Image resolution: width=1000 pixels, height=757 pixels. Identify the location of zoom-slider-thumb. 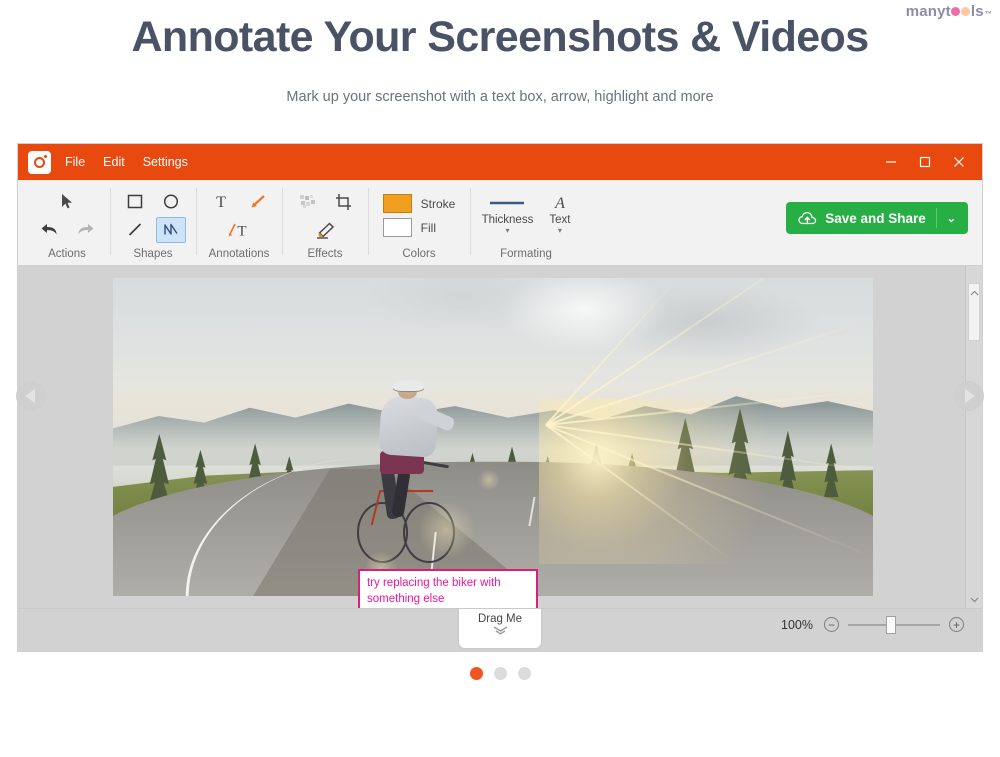
(891, 624).